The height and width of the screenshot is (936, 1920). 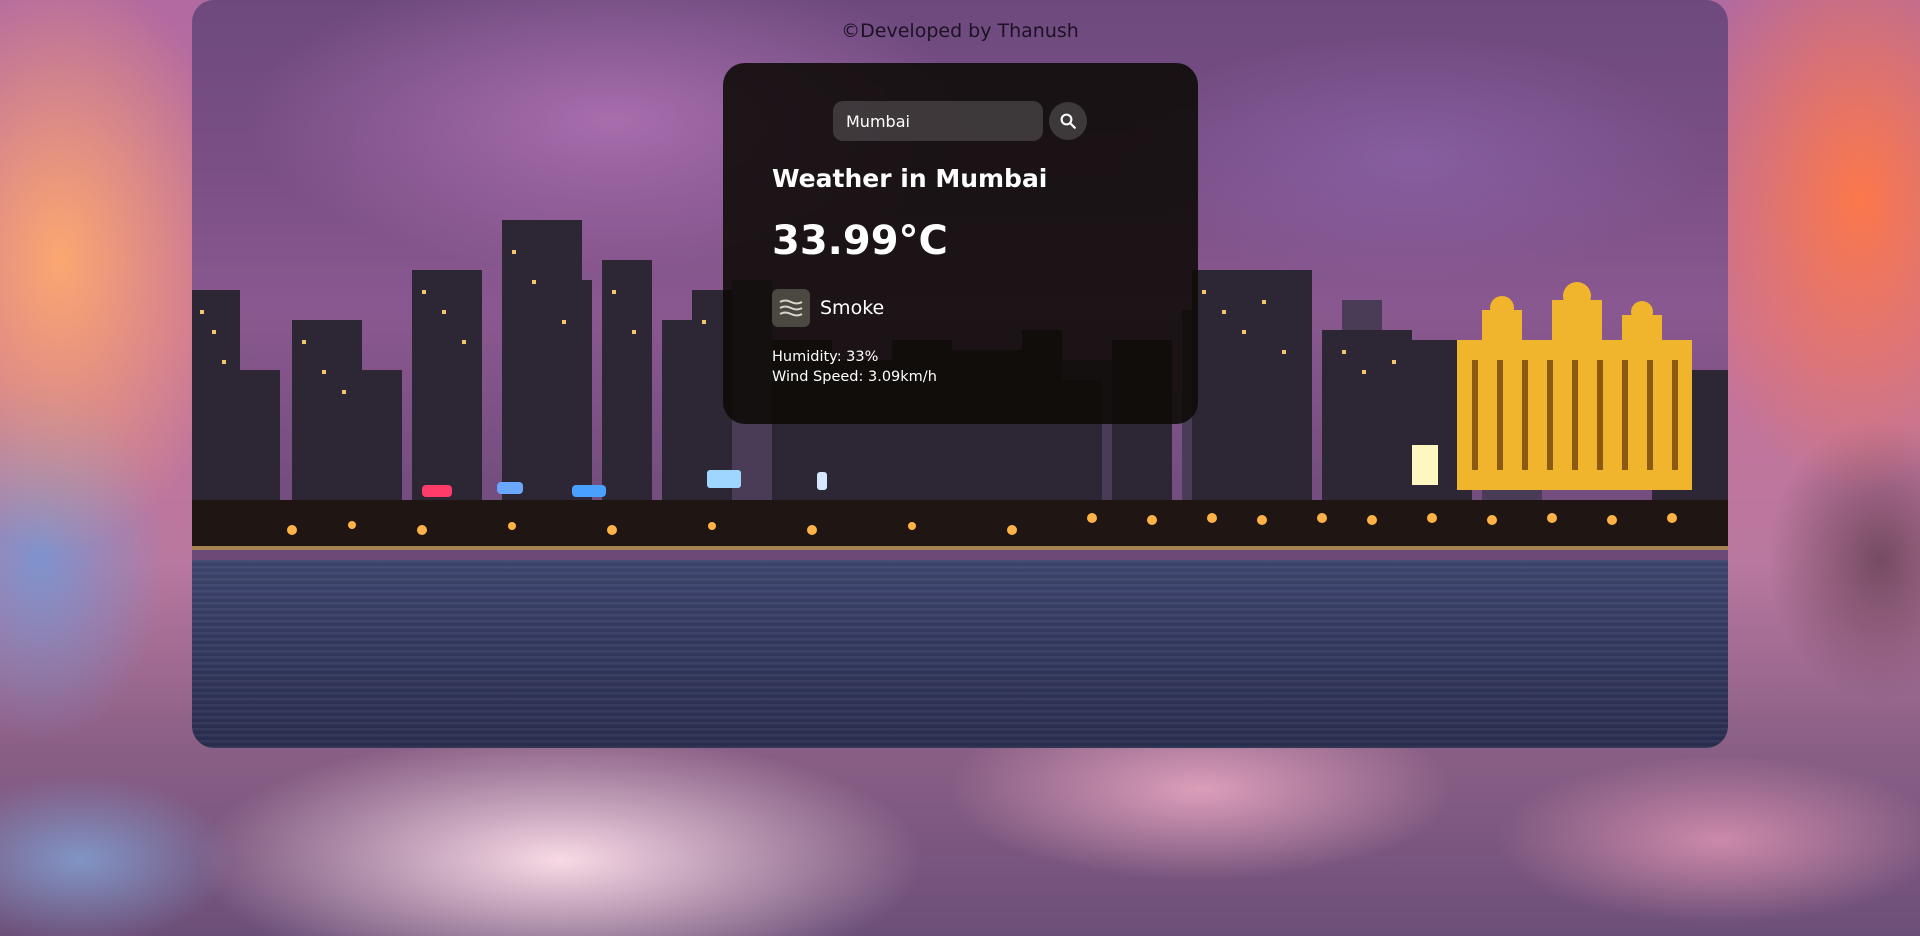 I want to click on smoke-icon, so click(x=791, y=308).